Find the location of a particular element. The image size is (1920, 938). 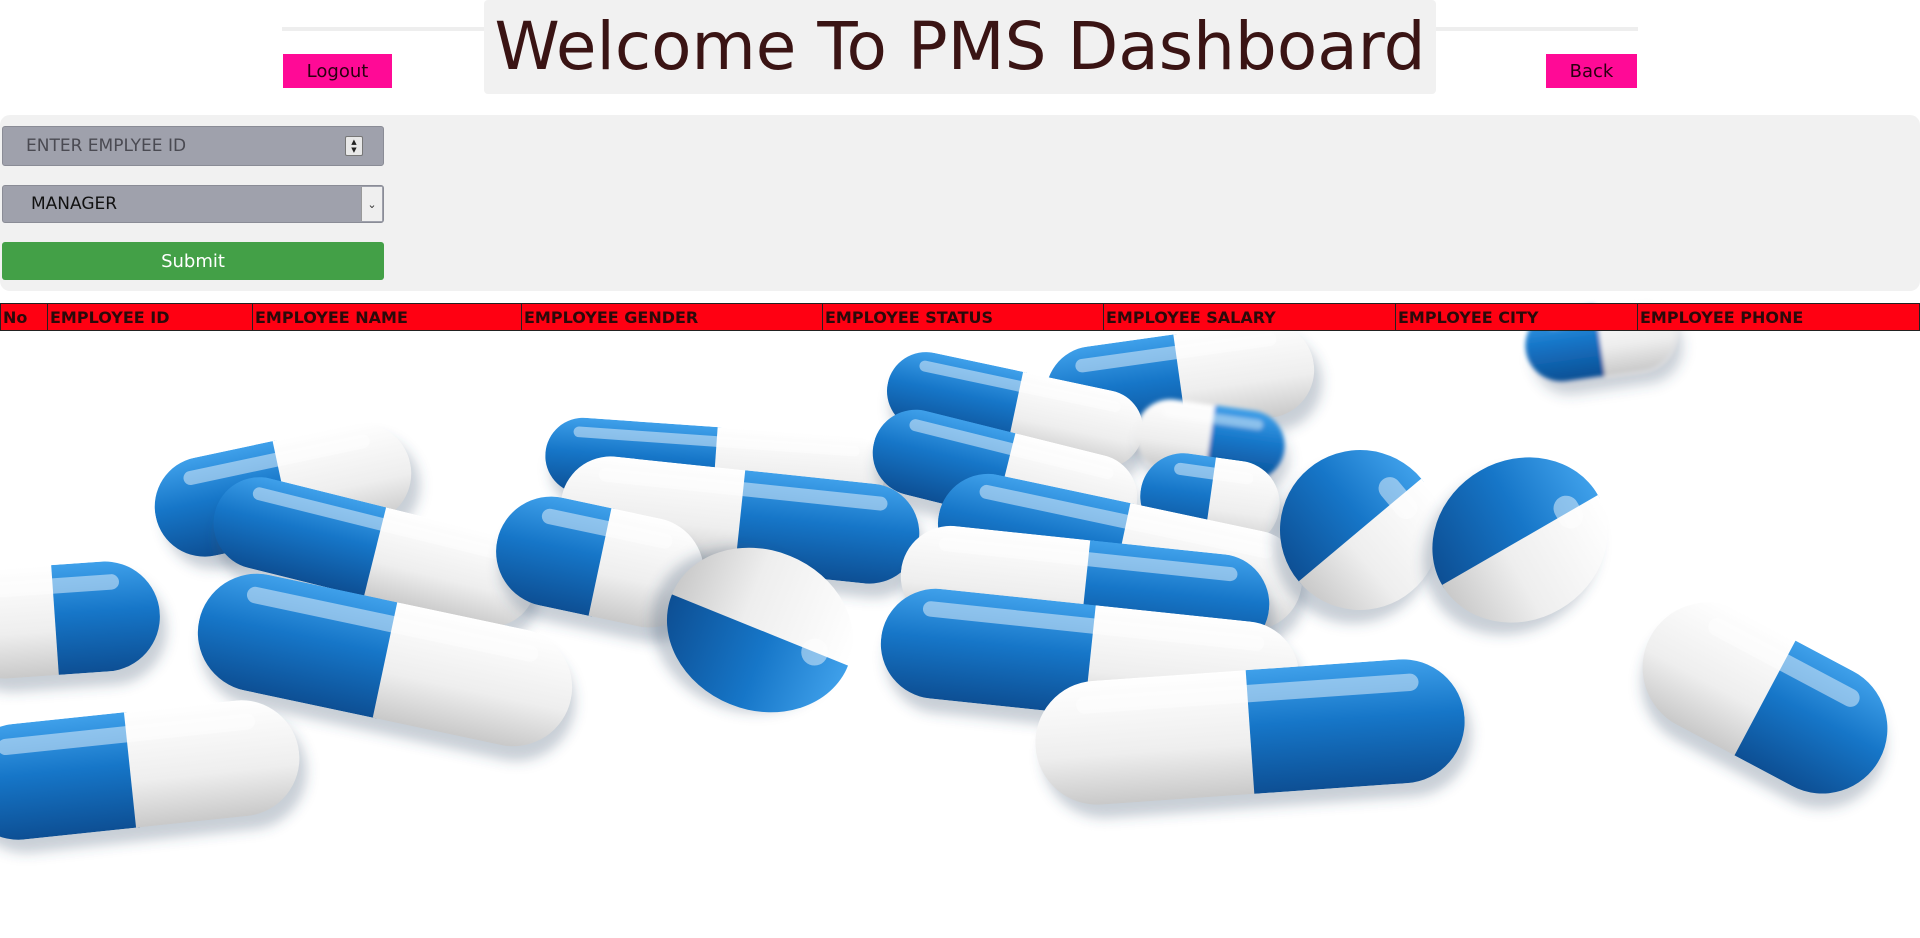

page-title: Welcome To PMS Dashboard is located at coordinates (960, 46).